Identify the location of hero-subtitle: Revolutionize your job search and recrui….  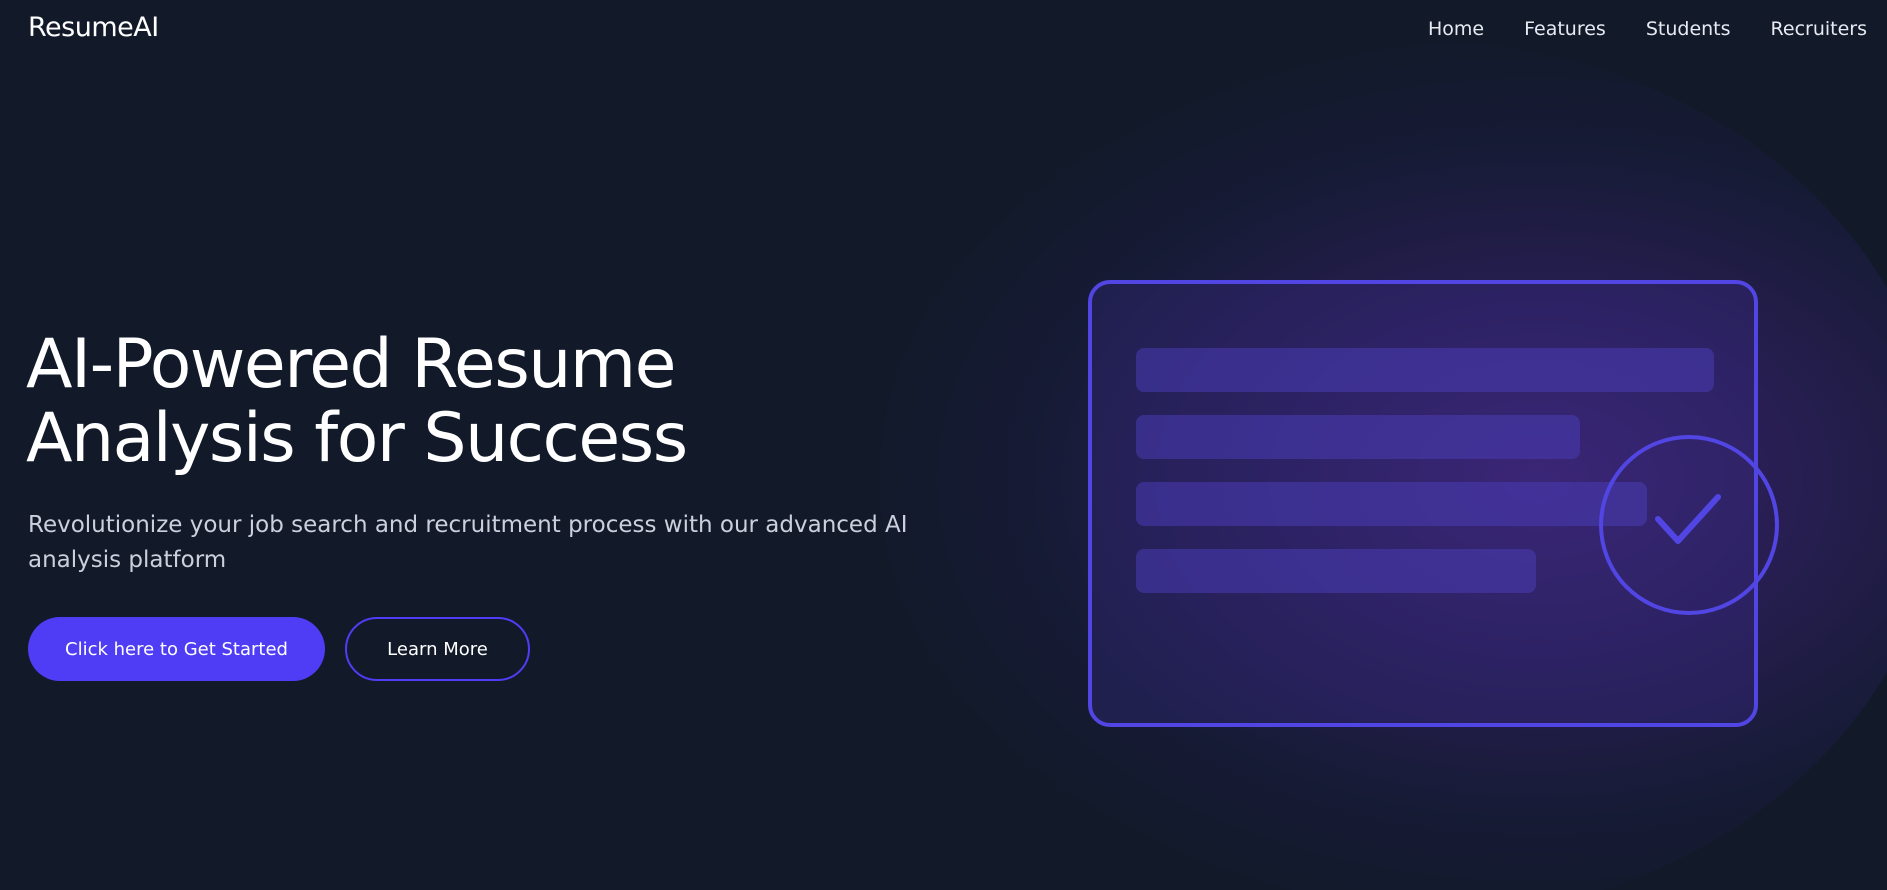
(468, 542).